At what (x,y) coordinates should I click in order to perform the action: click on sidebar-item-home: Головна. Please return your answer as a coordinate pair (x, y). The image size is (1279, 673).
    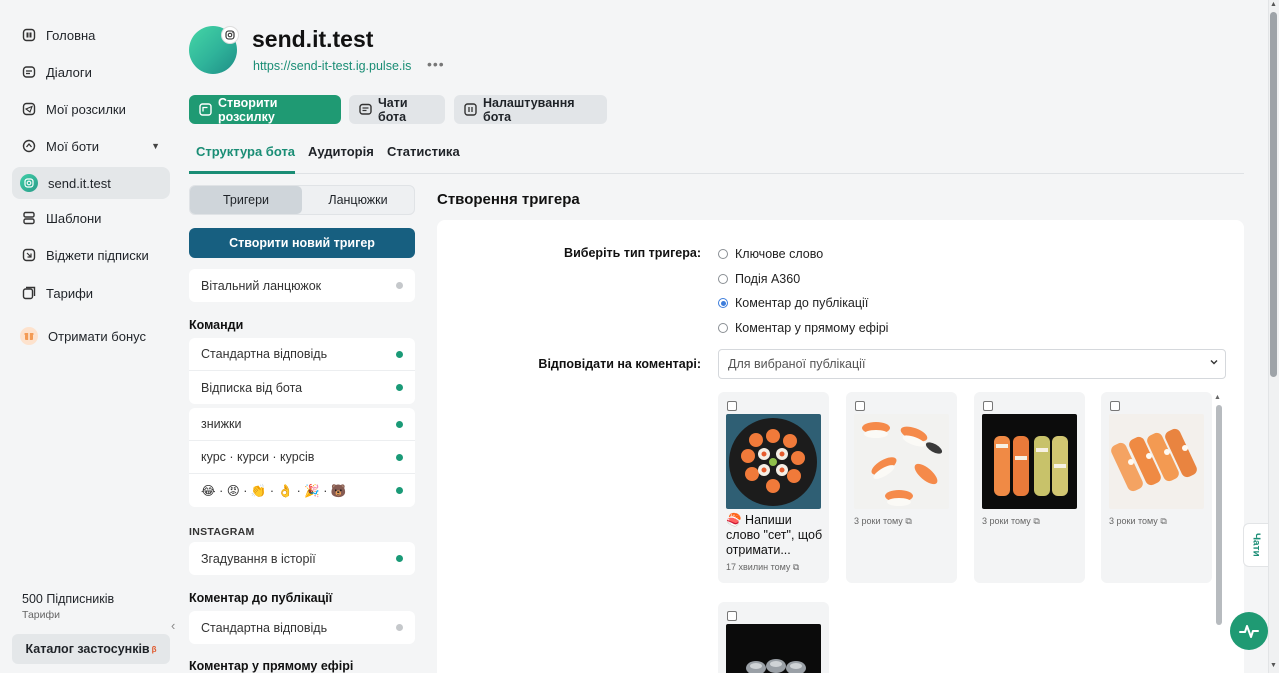
    Looking at the image, I should click on (91, 35).